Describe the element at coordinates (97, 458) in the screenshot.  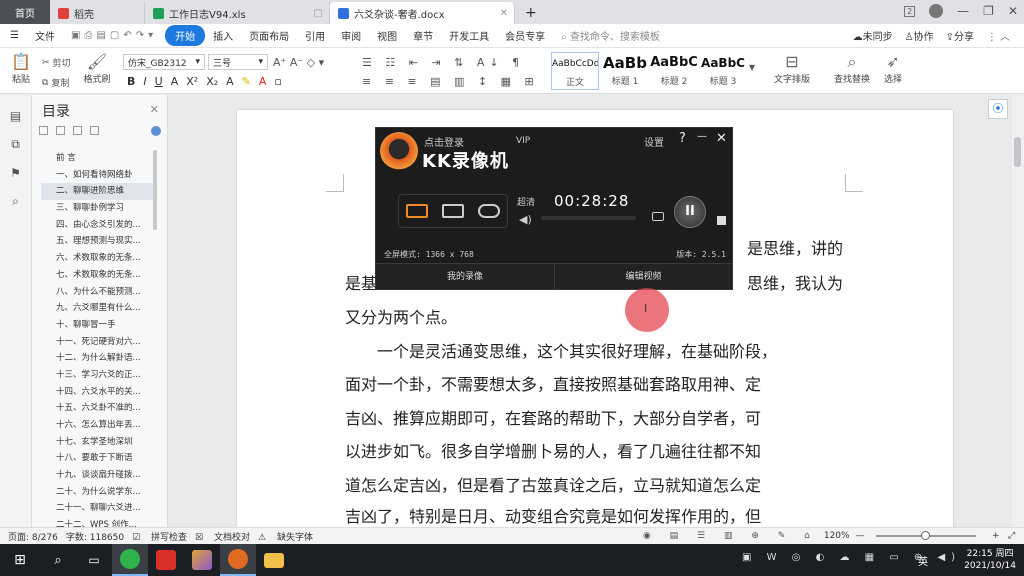
I see `toc-item: 十八、要敢于下断语` at that location.